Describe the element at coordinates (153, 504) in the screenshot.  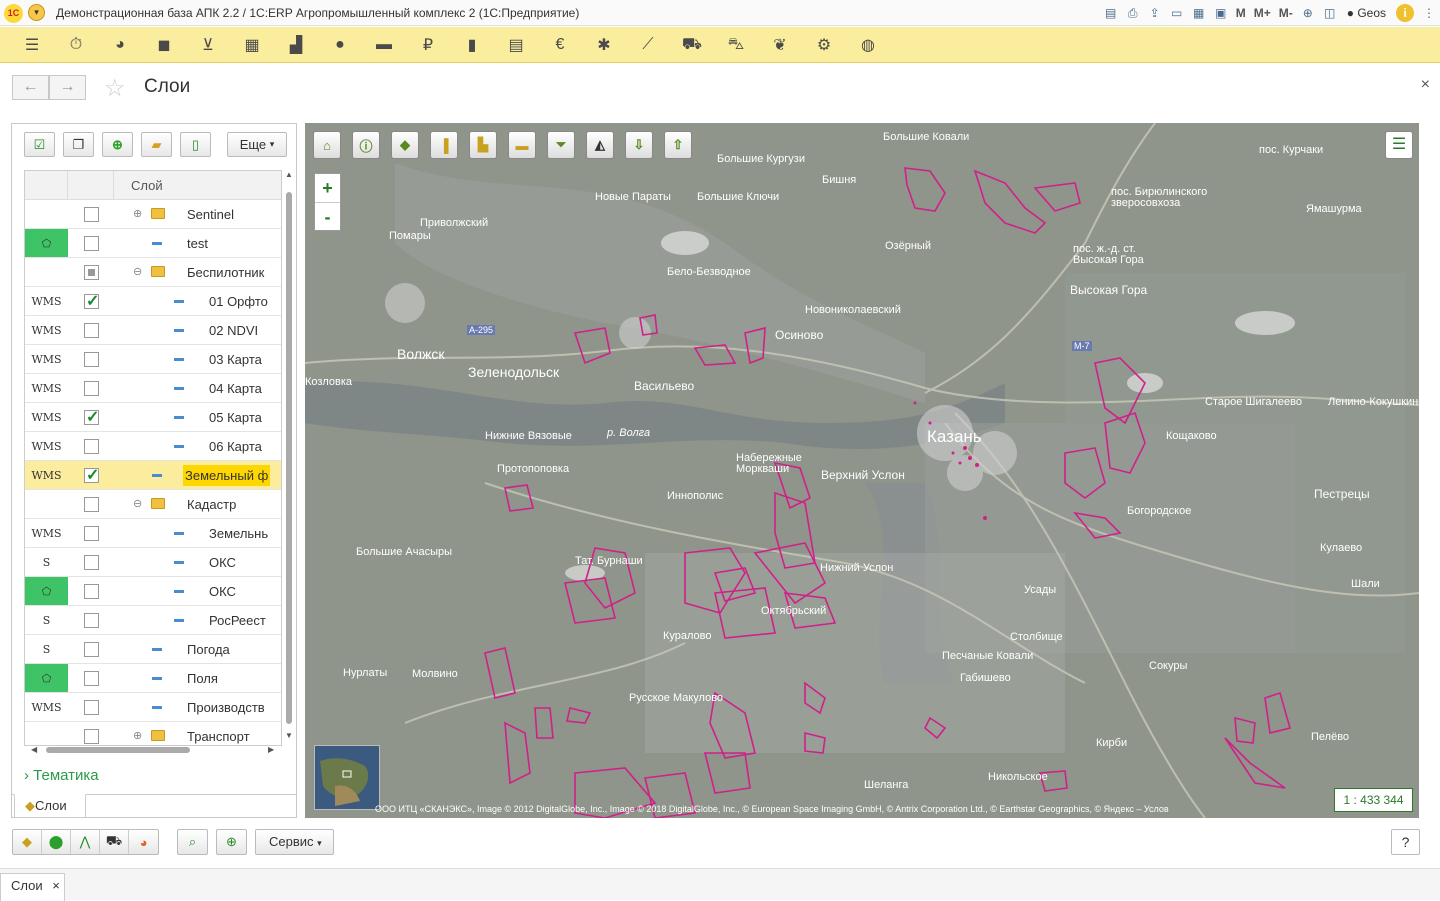
I see `layer-row: ⊖ Кадастр` at that location.